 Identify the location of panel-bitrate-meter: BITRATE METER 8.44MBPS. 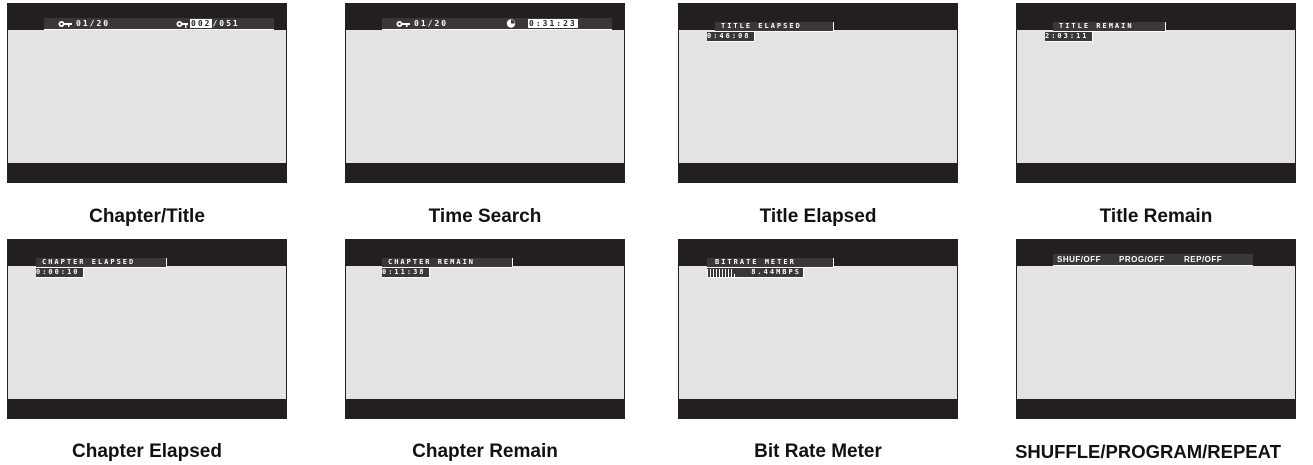
(818, 329).